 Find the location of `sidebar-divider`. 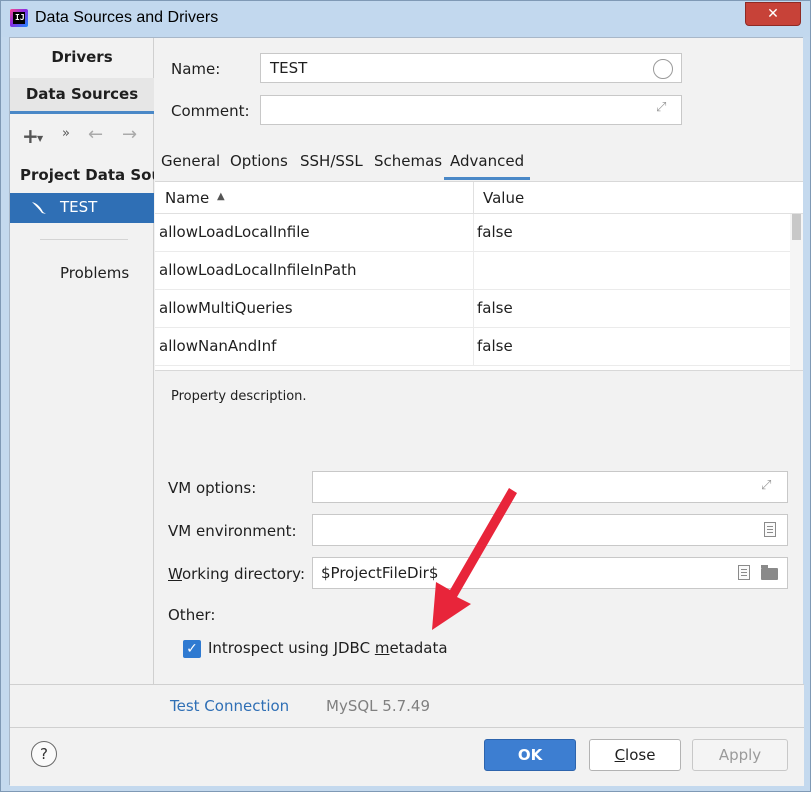

sidebar-divider is located at coordinates (84, 239).